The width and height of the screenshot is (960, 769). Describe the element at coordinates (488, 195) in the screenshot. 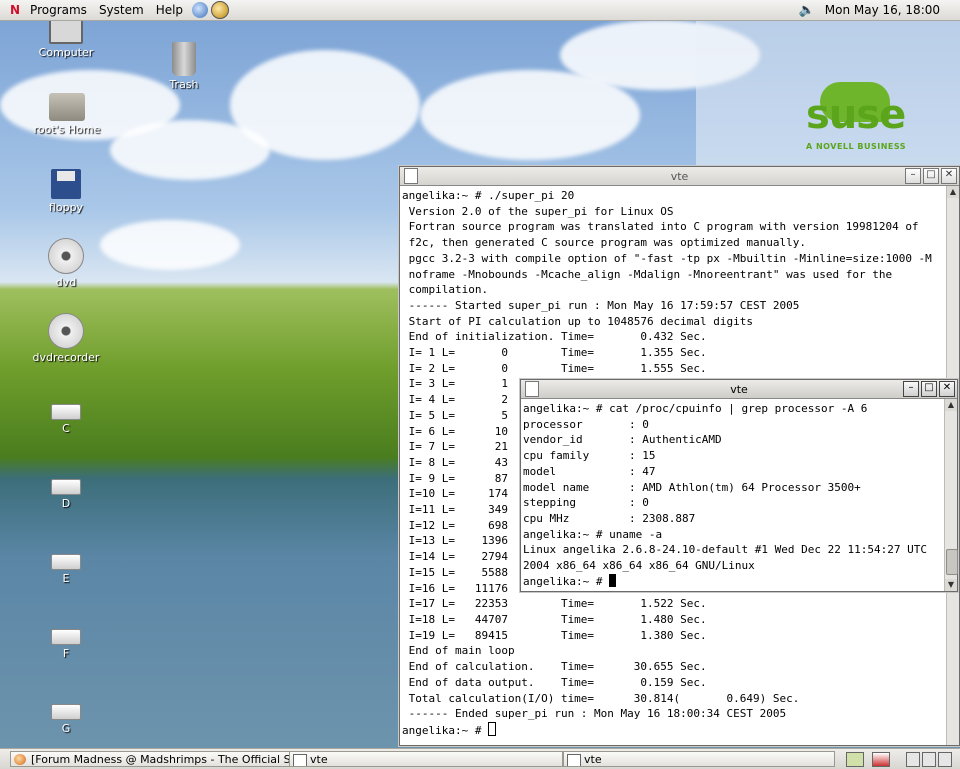

I see `terminal-line: angelika:~ # ./super_pi 20` at that location.